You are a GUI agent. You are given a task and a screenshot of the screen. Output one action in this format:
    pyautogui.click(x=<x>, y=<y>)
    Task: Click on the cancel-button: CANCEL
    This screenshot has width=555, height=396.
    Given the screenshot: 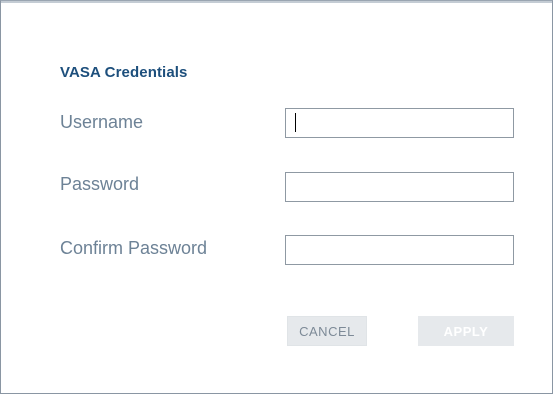 What is the action you would take?
    pyautogui.click(x=327, y=331)
    